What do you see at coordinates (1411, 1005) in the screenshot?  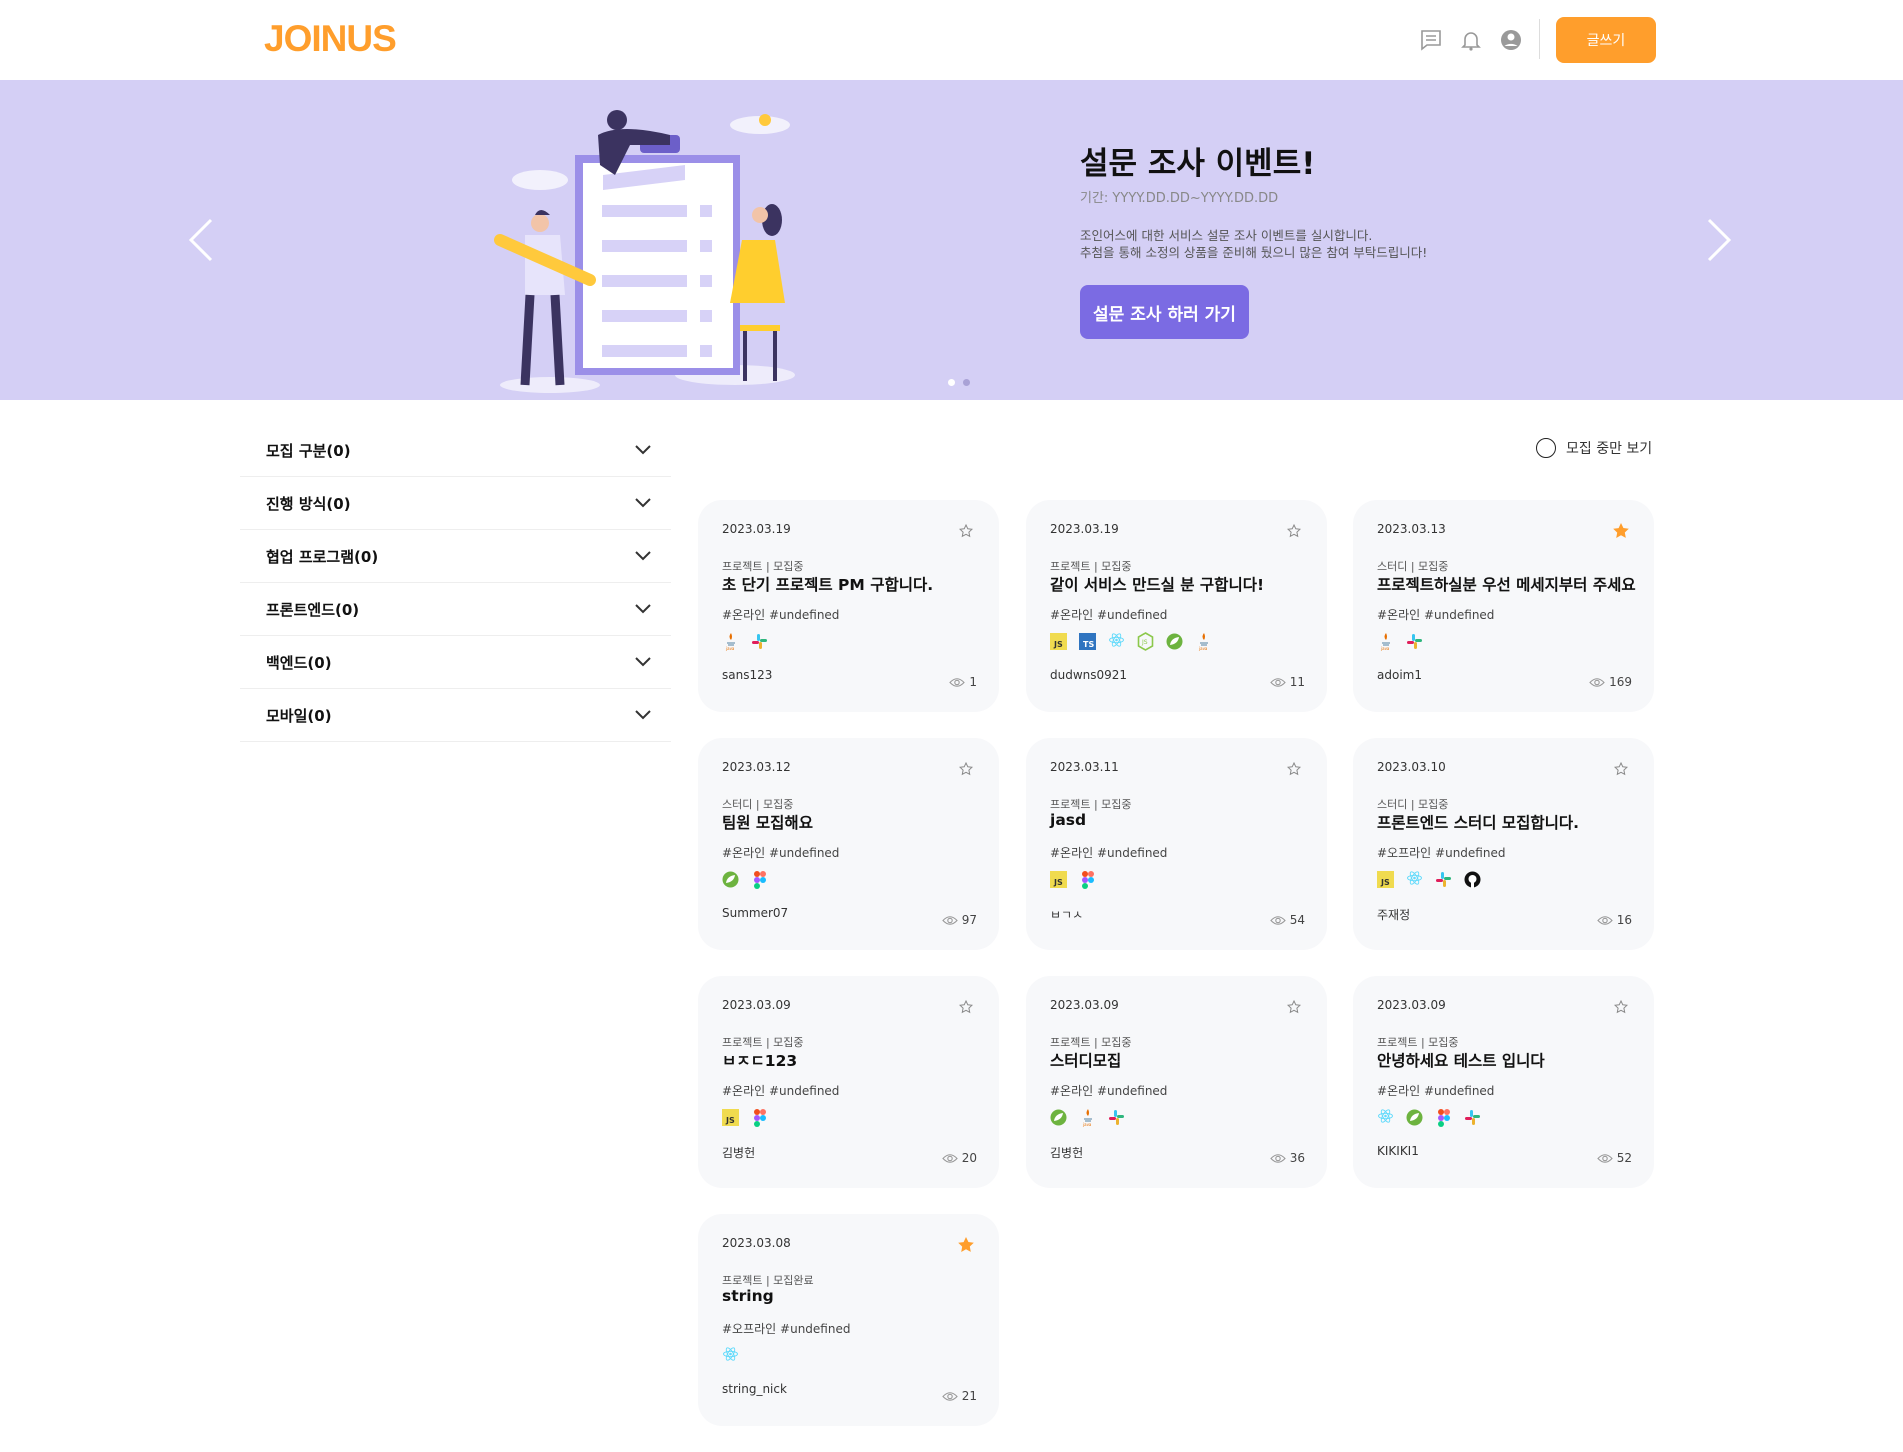 I see `post-date: 2023.03.09` at bounding box center [1411, 1005].